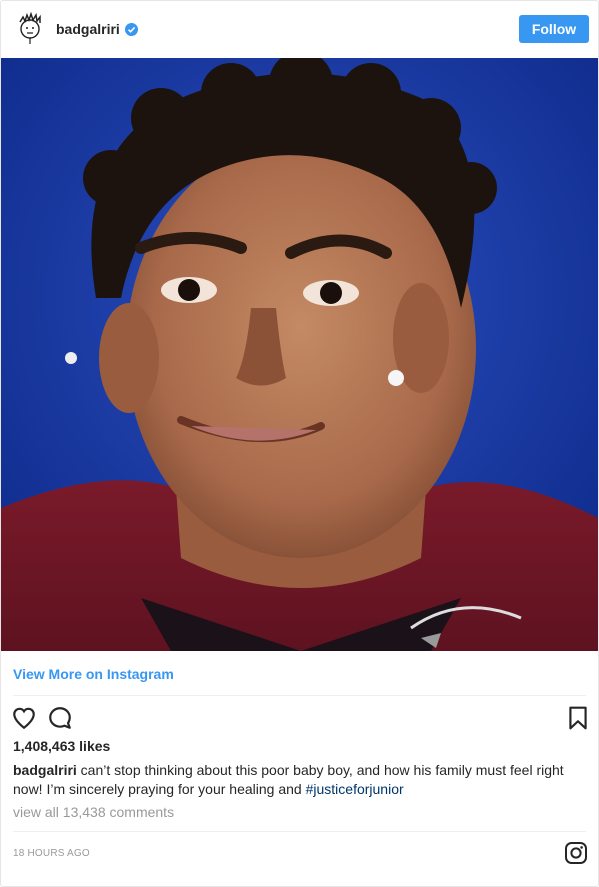 Image resolution: width=599 pixels, height=887 pixels. What do you see at coordinates (576, 853) in the screenshot?
I see `instagram-icon` at bounding box center [576, 853].